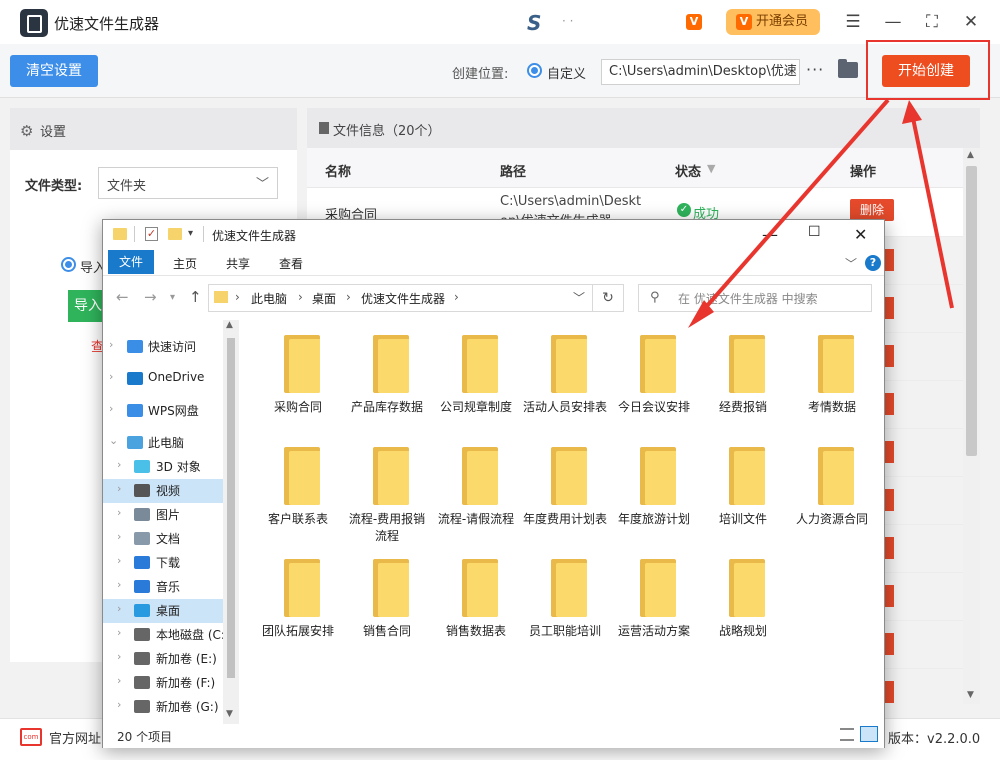  Describe the element at coordinates (832, 380) in the screenshot. I see `folder-item: 考情数据` at that location.